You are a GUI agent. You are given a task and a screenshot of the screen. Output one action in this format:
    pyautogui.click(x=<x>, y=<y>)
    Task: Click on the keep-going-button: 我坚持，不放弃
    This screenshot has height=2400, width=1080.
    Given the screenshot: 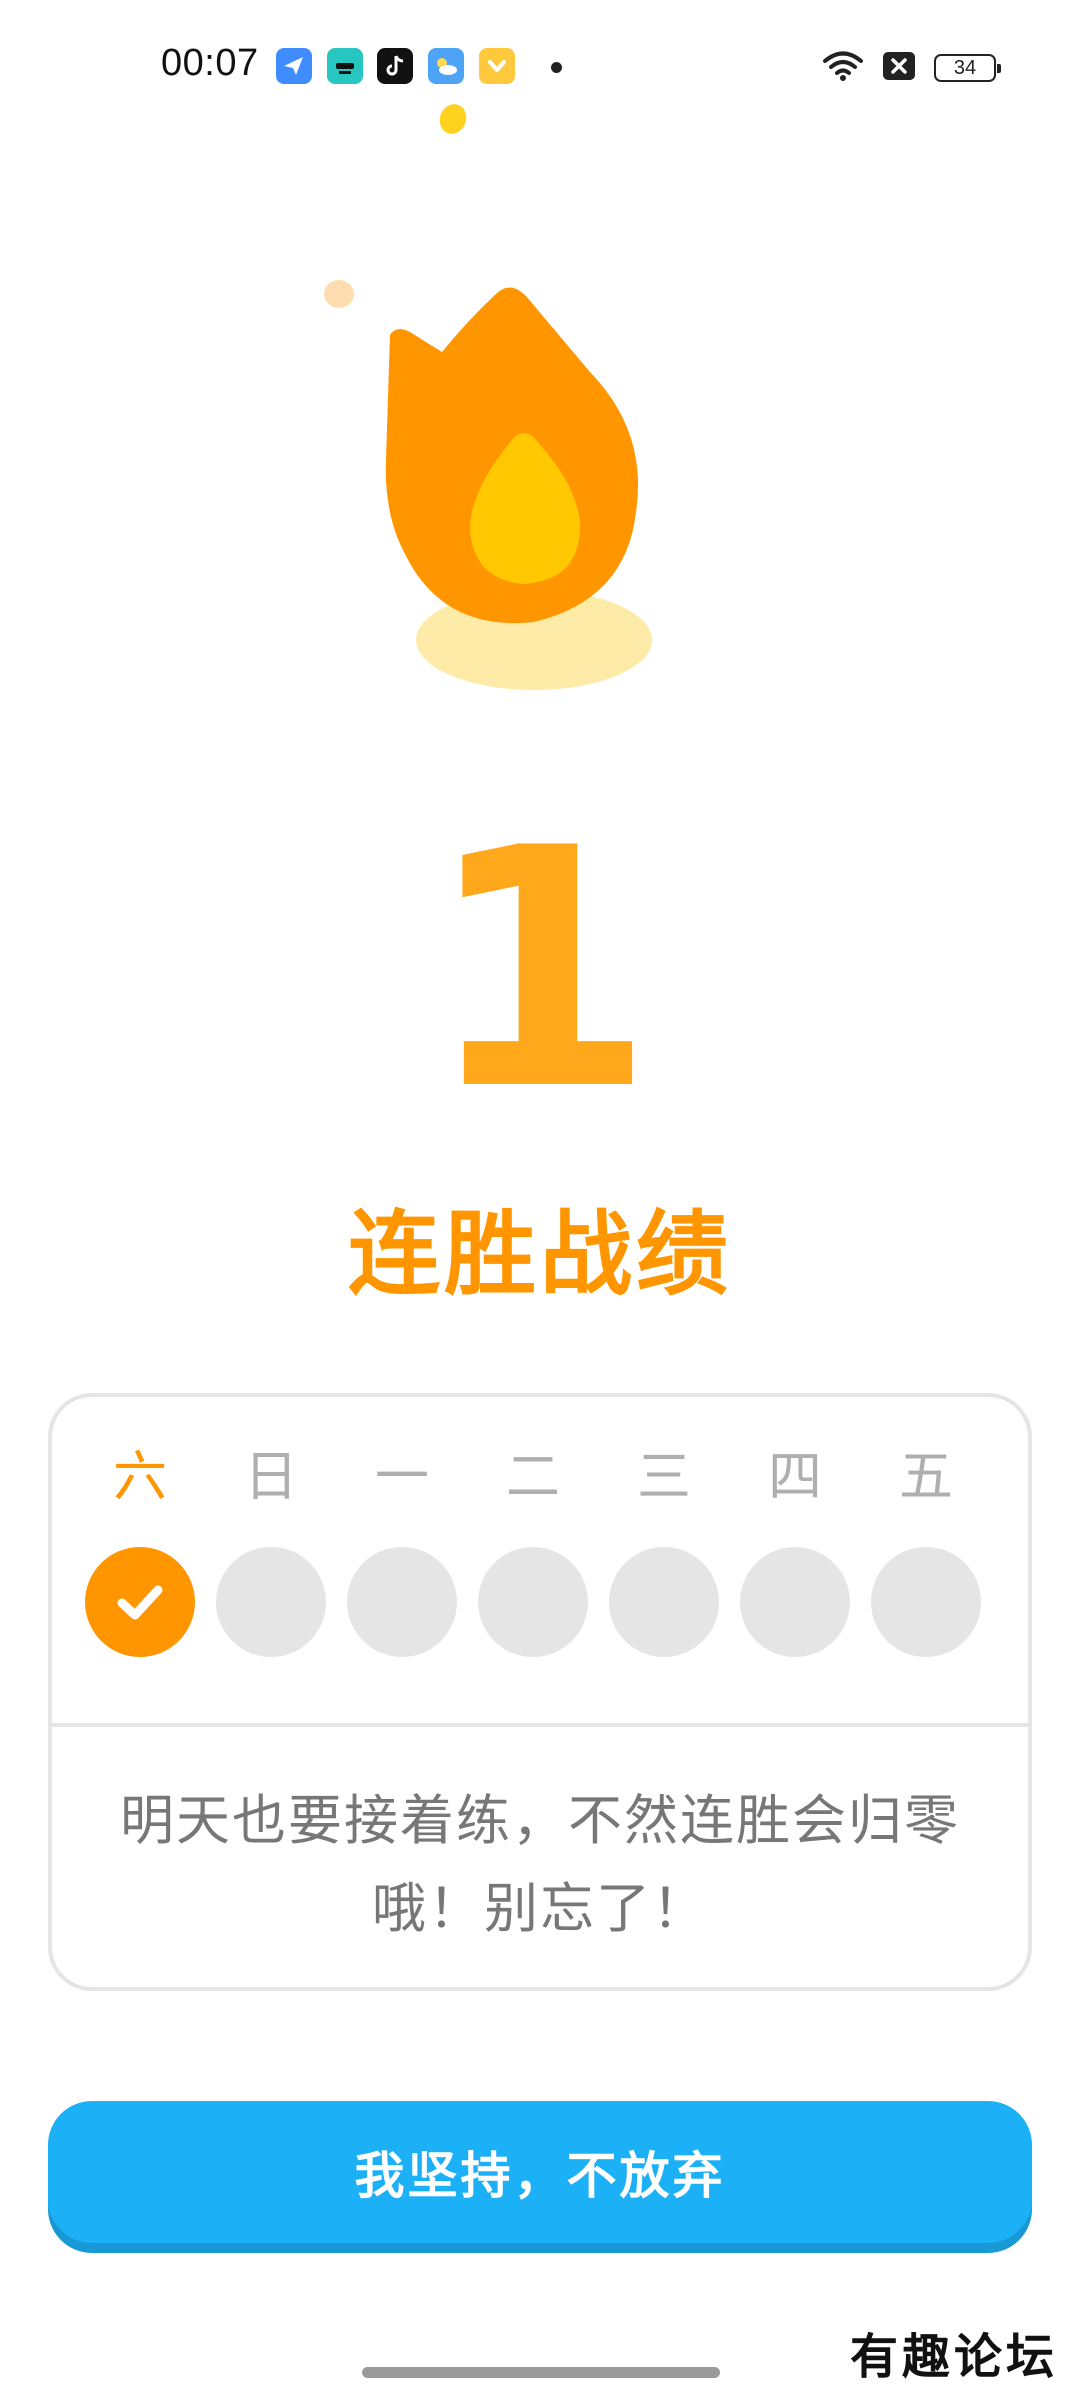 What is the action you would take?
    pyautogui.click(x=540, y=2172)
    